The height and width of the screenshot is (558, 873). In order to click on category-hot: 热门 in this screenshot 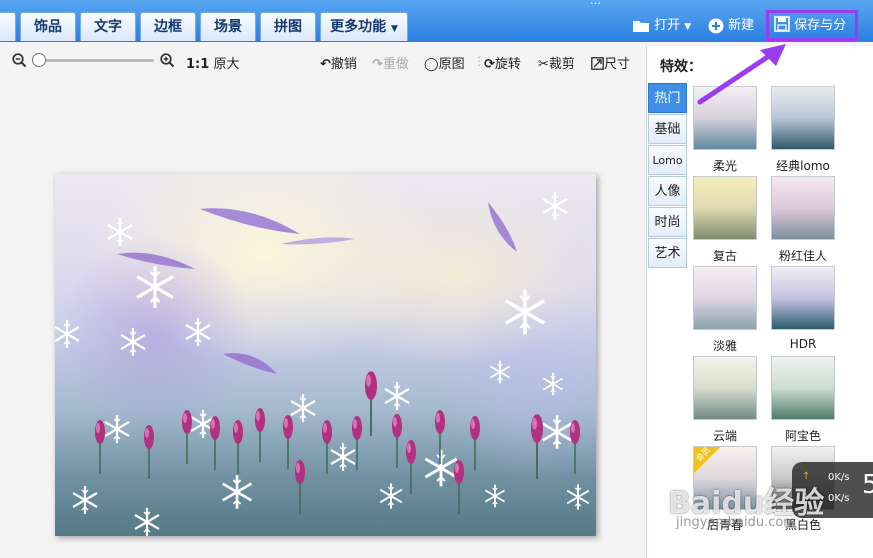, I will do `click(667, 98)`.